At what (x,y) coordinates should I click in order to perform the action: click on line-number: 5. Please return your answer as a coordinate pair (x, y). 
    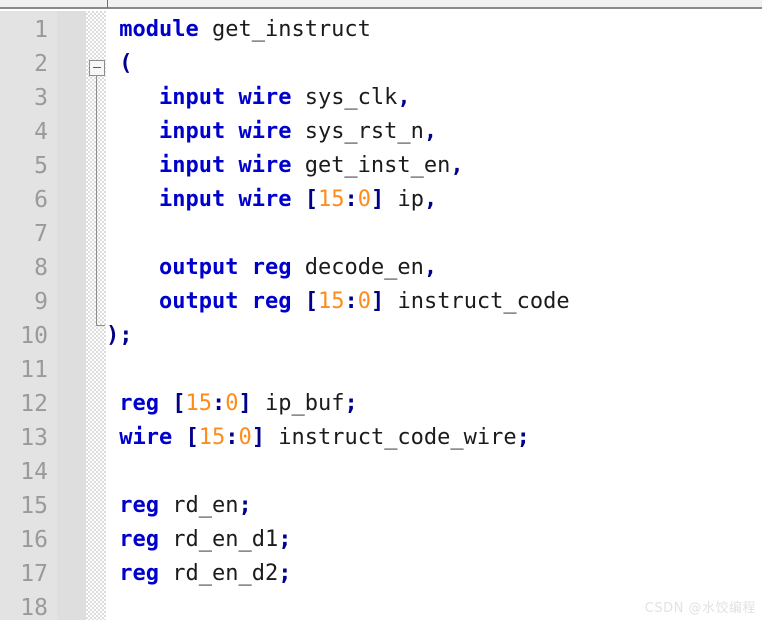
    Looking at the image, I should click on (41, 166).